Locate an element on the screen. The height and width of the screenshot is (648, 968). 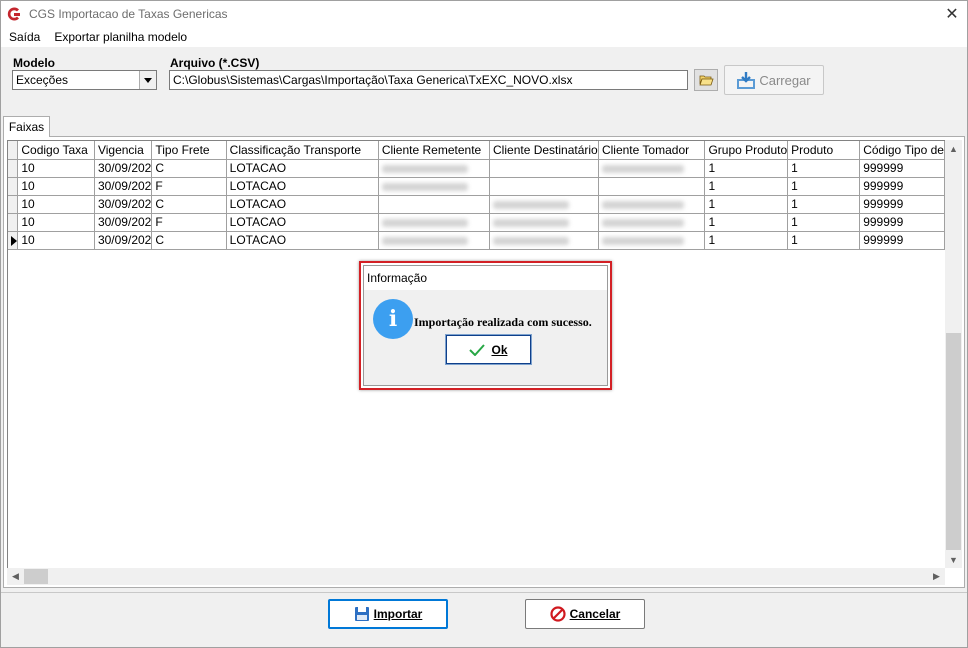
column-header: Vigencia is located at coordinates (123, 150).